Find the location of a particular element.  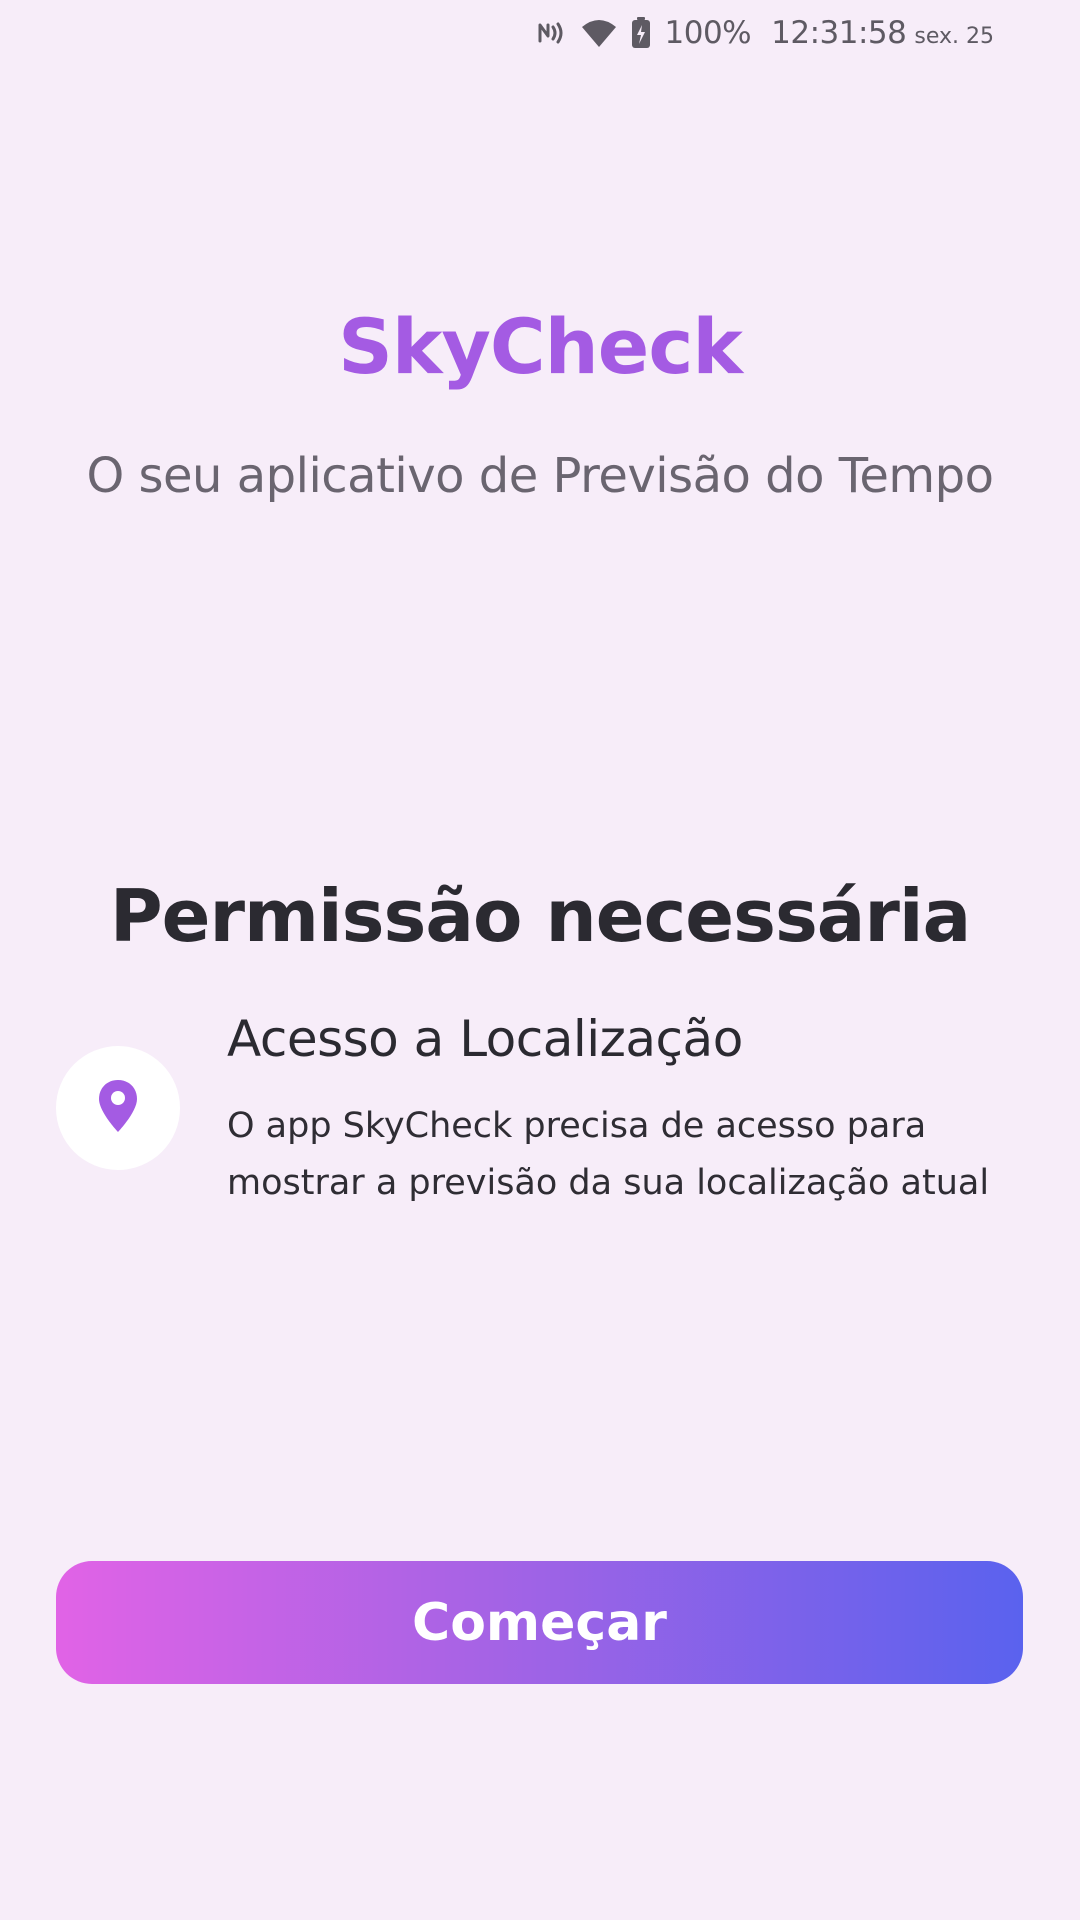

permission-title: Acesso a Localização is located at coordinates (485, 1039).